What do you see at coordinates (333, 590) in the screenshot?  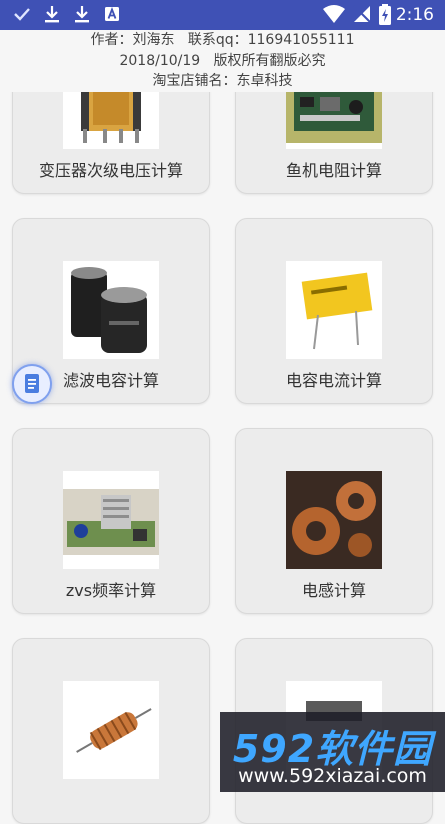 I see `card-label: 电感计算` at bounding box center [333, 590].